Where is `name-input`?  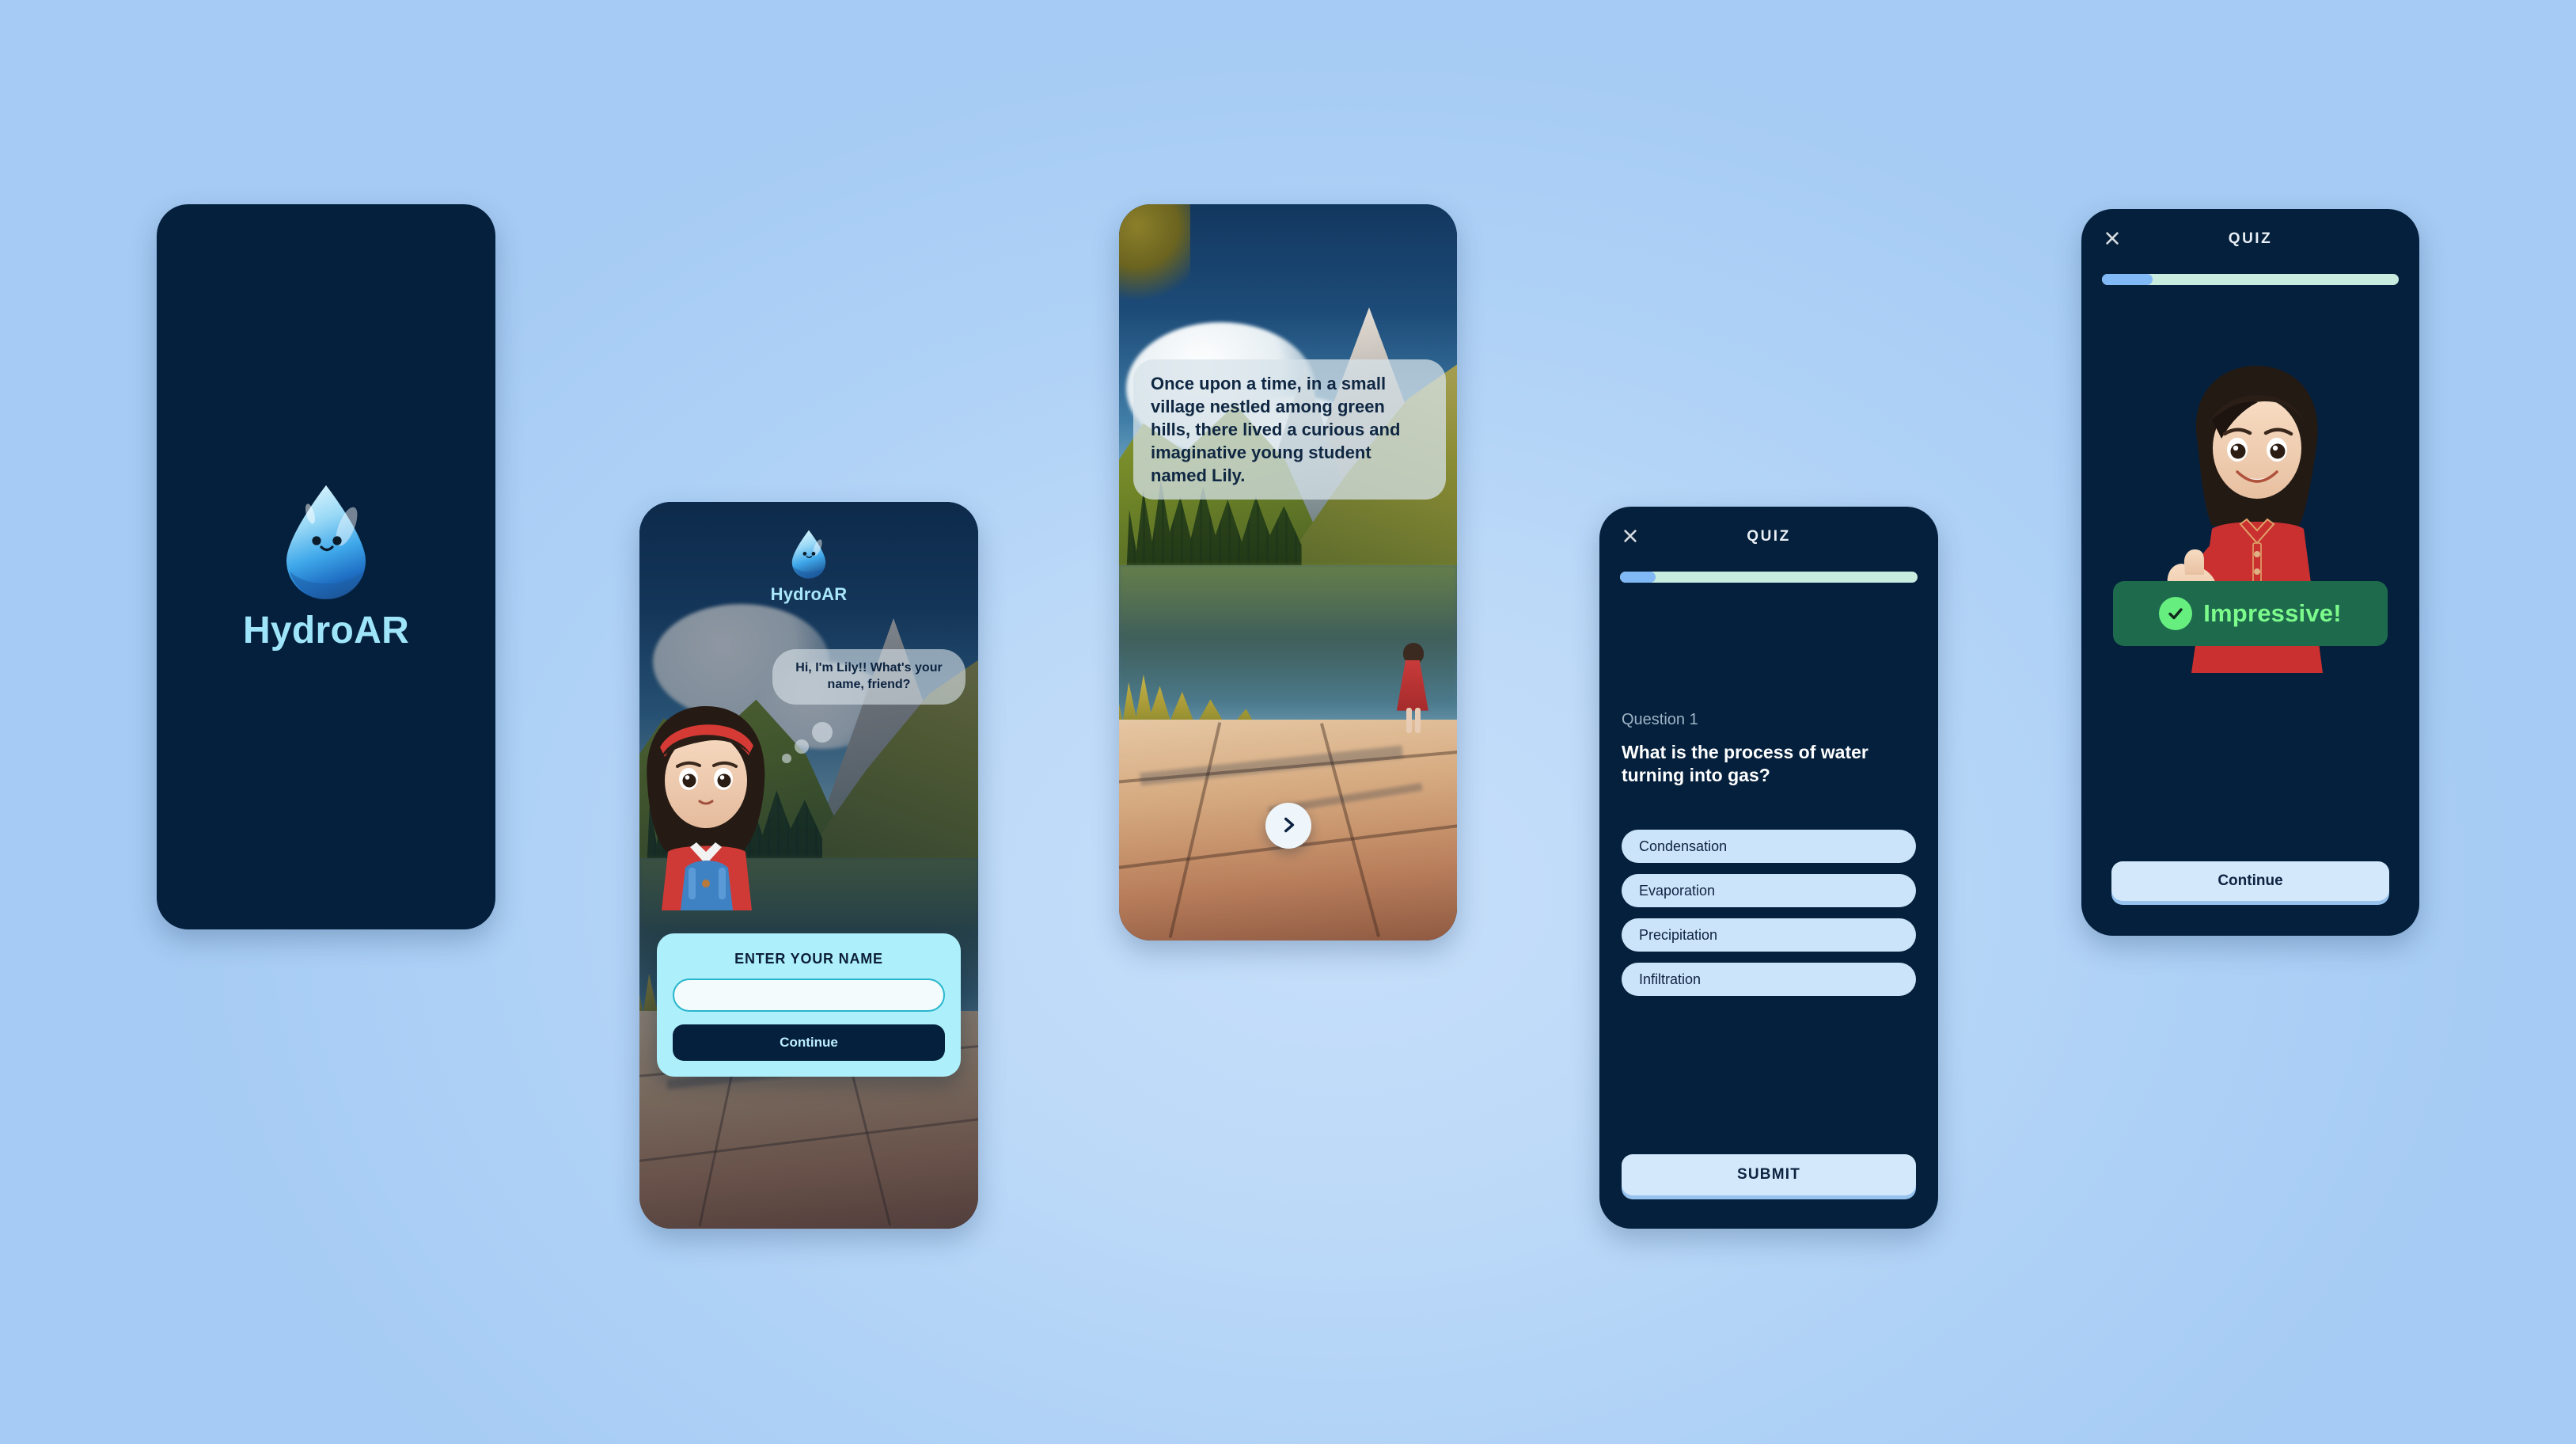 name-input is located at coordinates (809, 995).